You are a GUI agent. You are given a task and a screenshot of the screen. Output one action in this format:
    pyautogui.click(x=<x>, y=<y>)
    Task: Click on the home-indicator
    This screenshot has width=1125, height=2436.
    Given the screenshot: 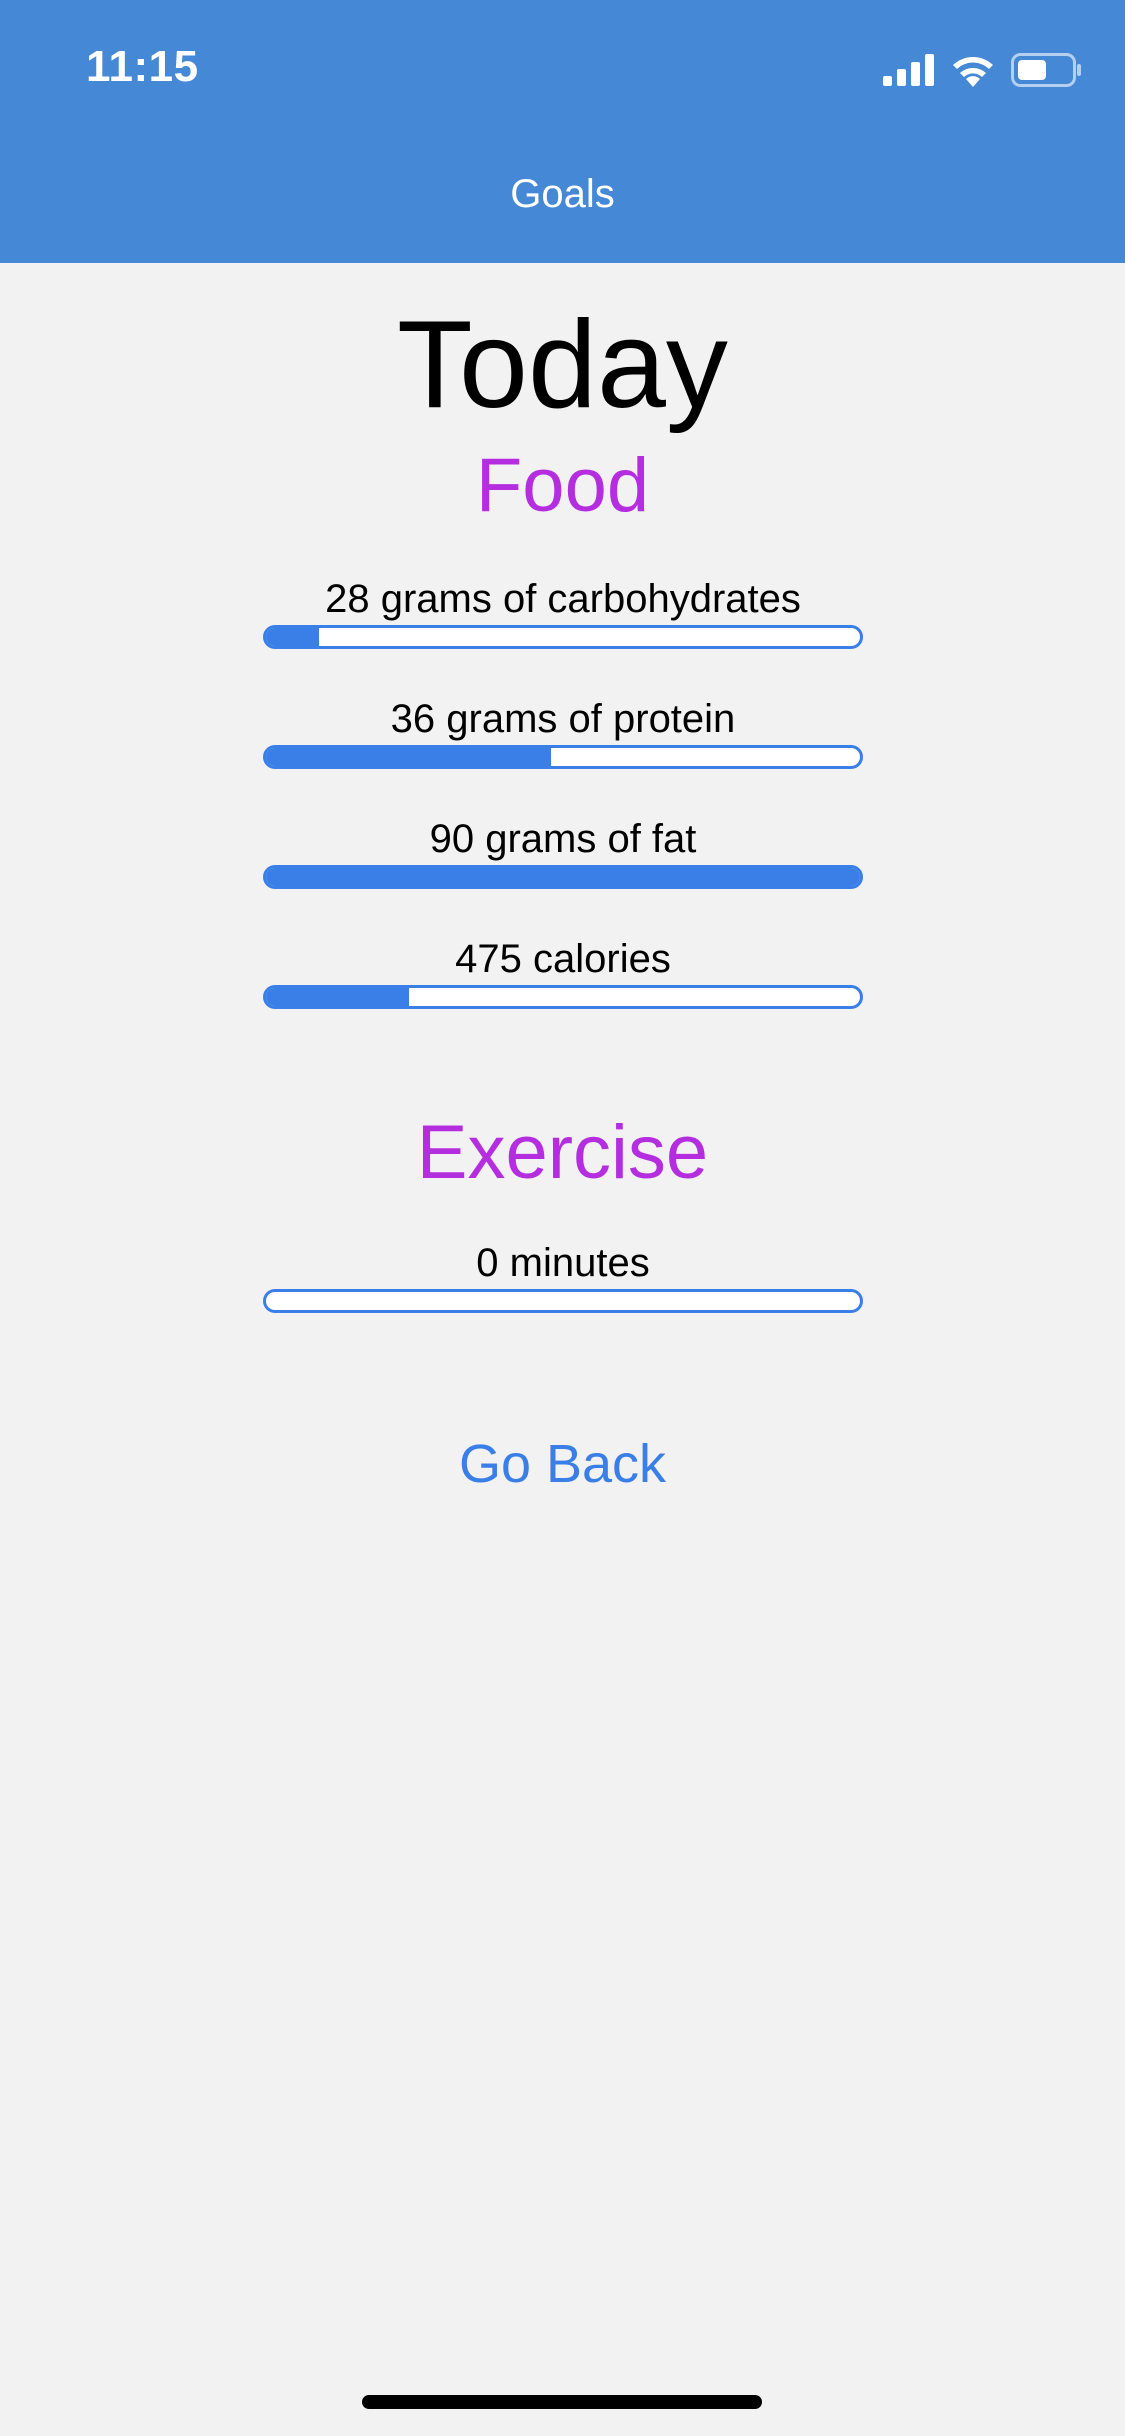 What is the action you would take?
    pyautogui.click(x=562, y=2402)
    